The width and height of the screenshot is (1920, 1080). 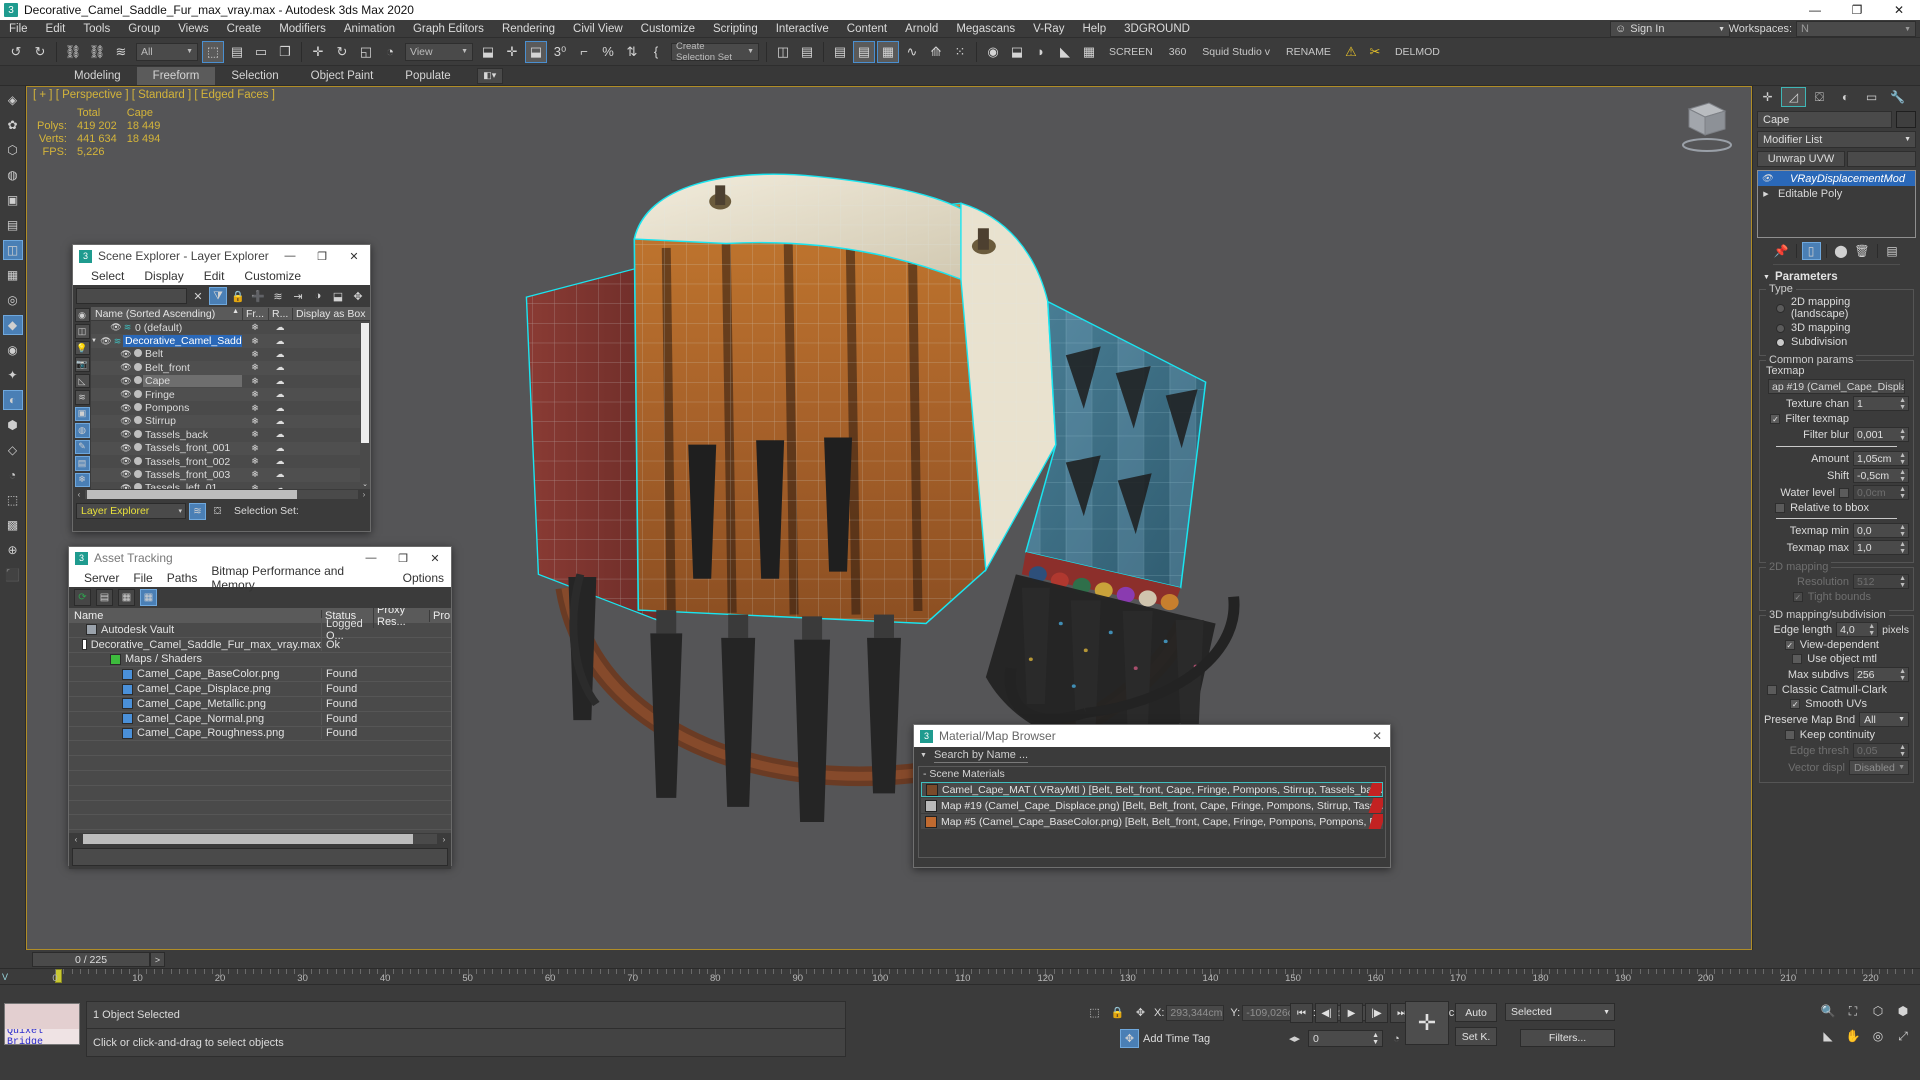 What do you see at coordinates (840, 52) in the screenshot?
I see `layer-explorer-icon: ▤` at bounding box center [840, 52].